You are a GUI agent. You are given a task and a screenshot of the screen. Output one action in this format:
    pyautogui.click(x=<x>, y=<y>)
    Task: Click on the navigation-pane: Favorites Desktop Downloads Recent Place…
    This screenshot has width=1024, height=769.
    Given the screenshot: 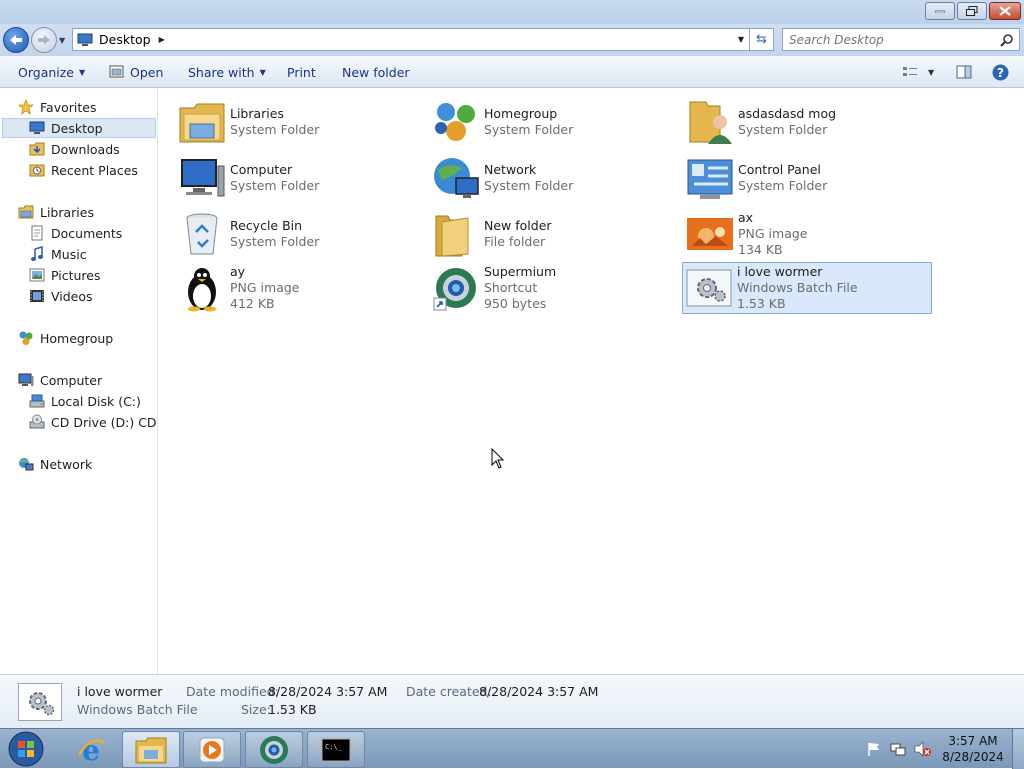 What is the action you would take?
    pyautogui.click(x=79, y=381)
    